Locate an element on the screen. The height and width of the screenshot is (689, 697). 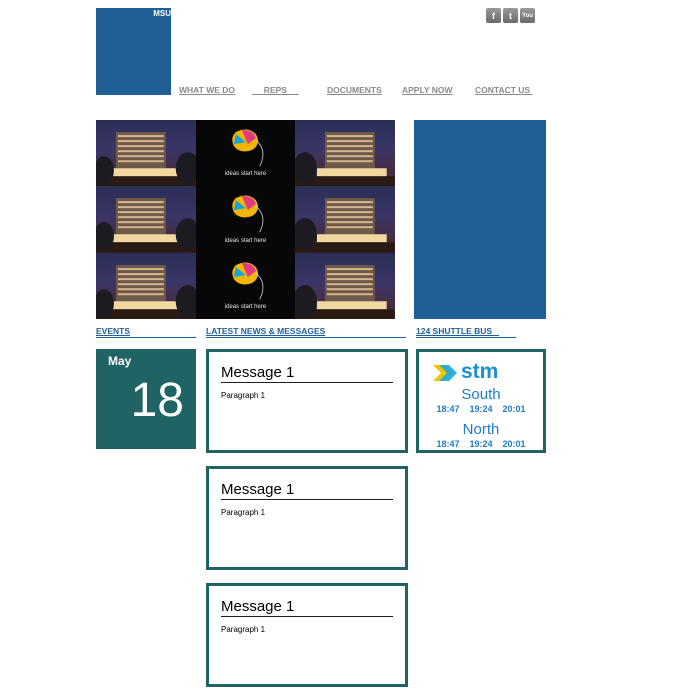
social-links: f t You is located at coordinates (510, 15).